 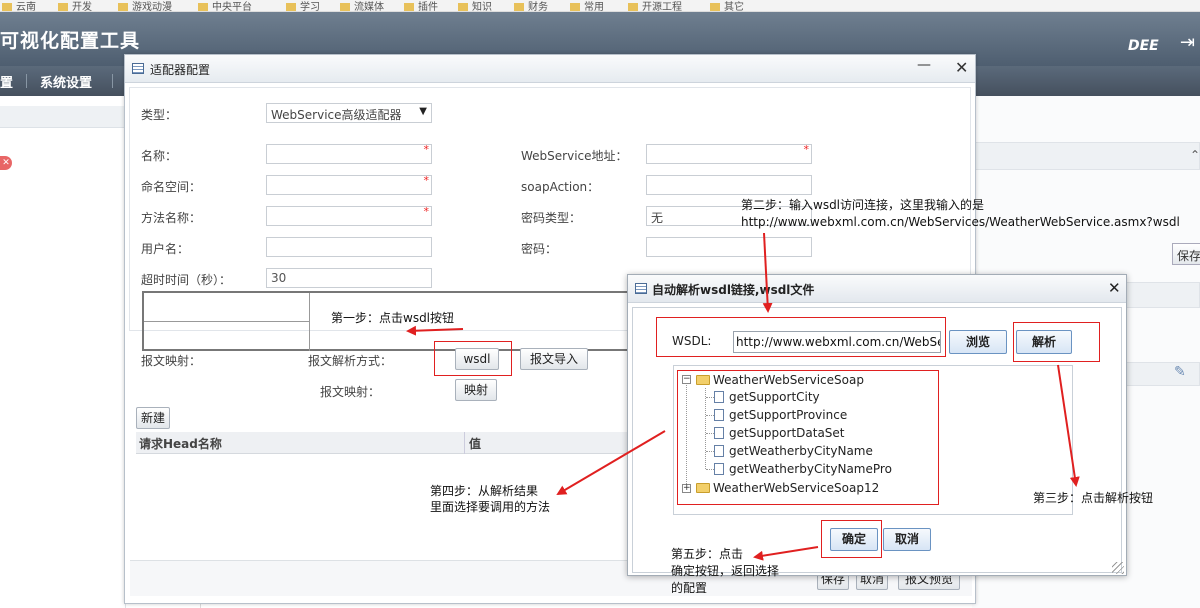 I want to click on arrow-step1, so click(x=435, y=330).